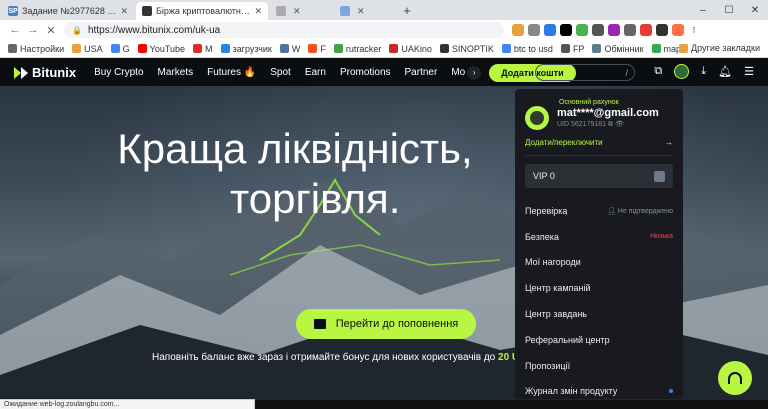 The width and height of the screenshot is (768, 409). What do you see at coordinates (36, 49) in the screenshot?
I see `bookmark-item: Настройки` at bounding box center [36, 49].